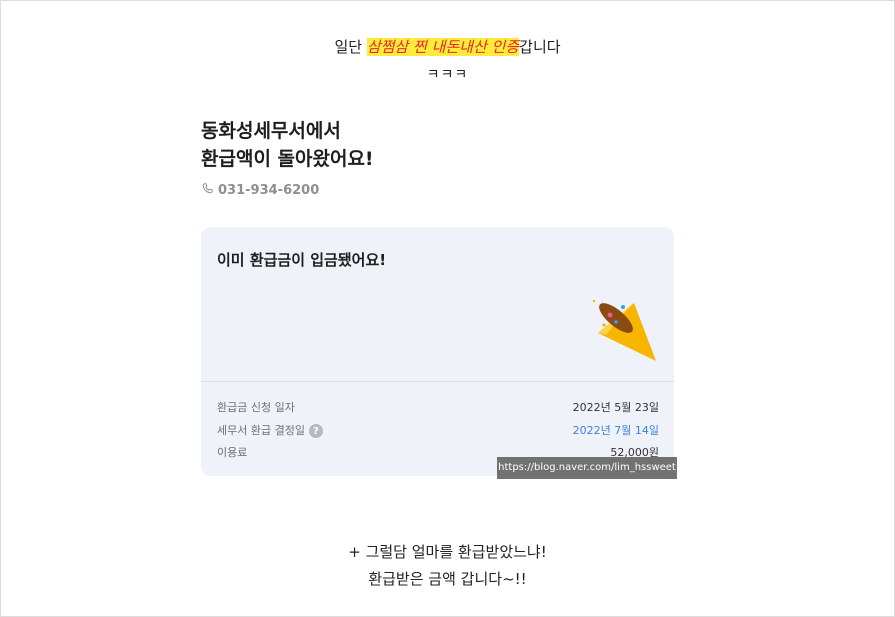 The width and height of the screenshot is (895, 617). What do you see at coordinates (447, 552) in the screenshot?
I see `caption-bottom-line1: + 그럴담 얼마를 환급받았느냐!` at bounding box center [447, 552].